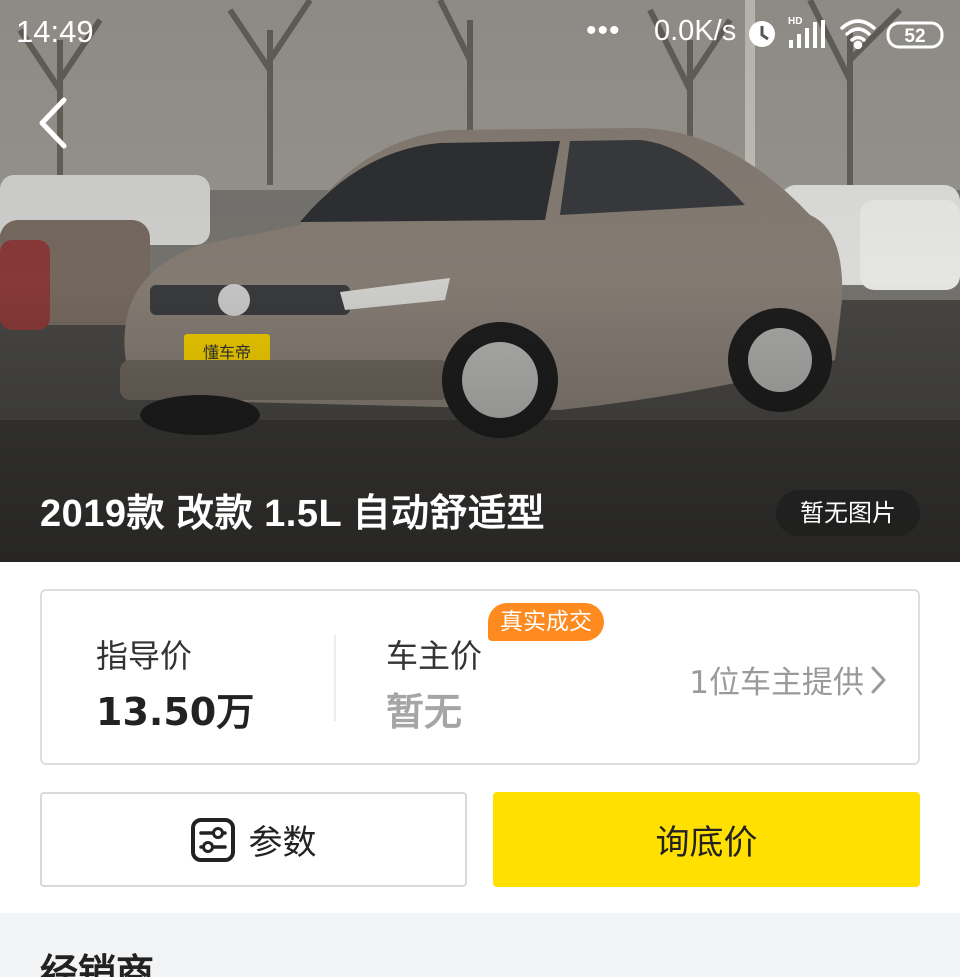 The width and height of the screenshot is (960, 977). I want to click on status-time: 14:49, so click(55, 31).